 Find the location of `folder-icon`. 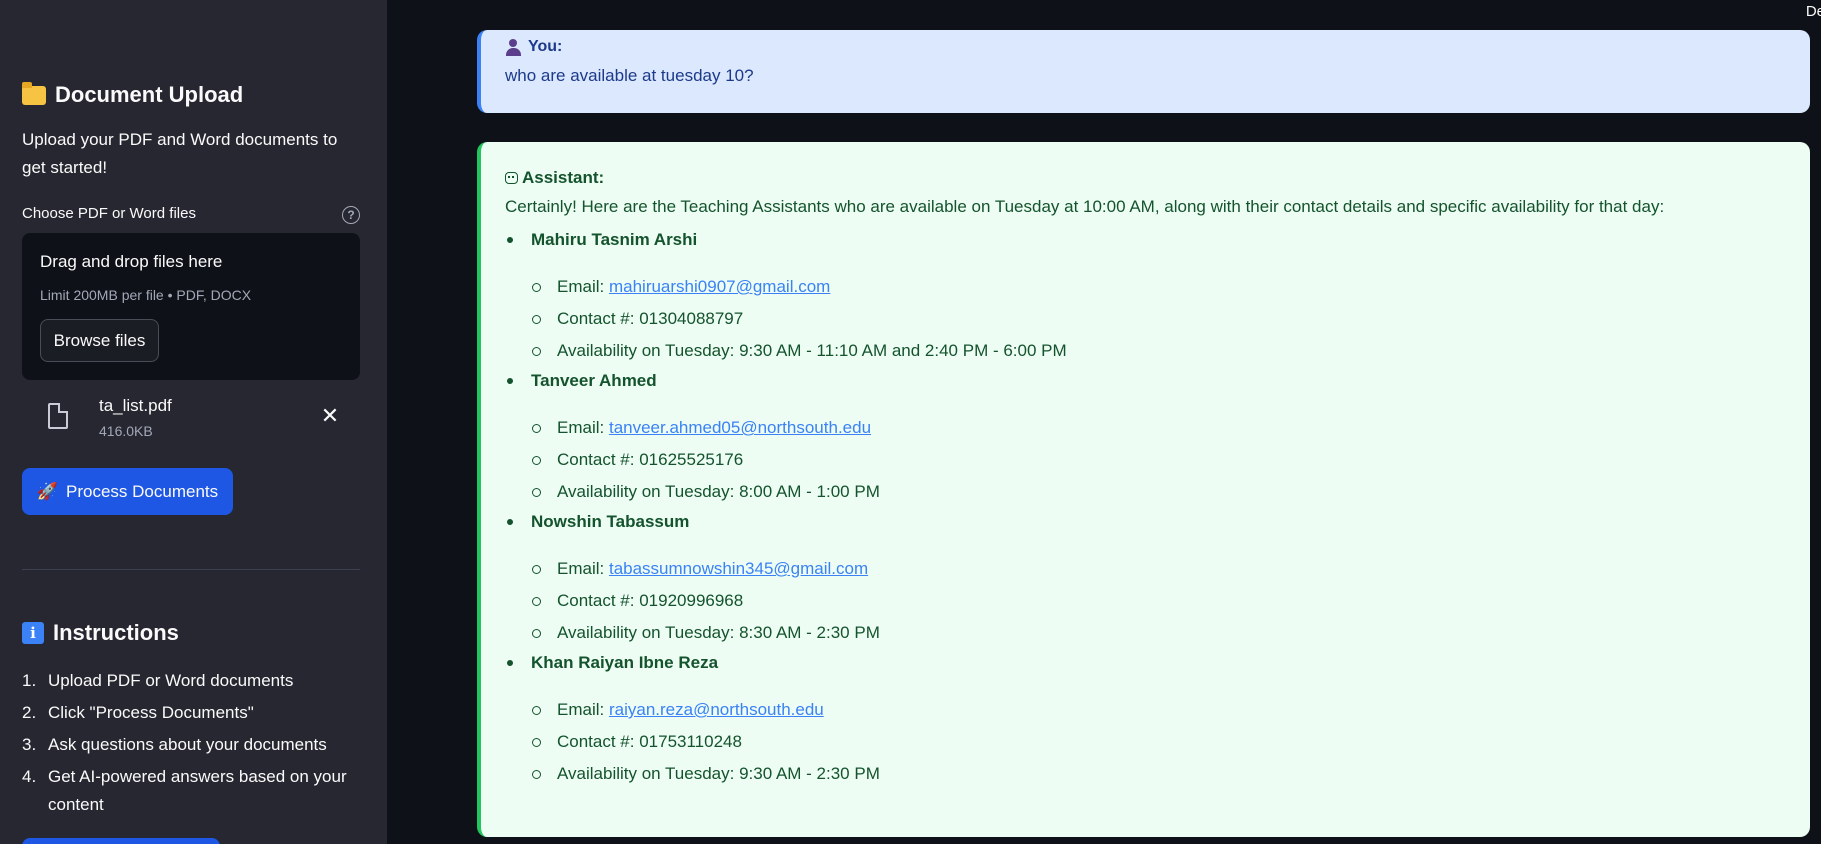

folder-icon is located at coordinates (34, 93).